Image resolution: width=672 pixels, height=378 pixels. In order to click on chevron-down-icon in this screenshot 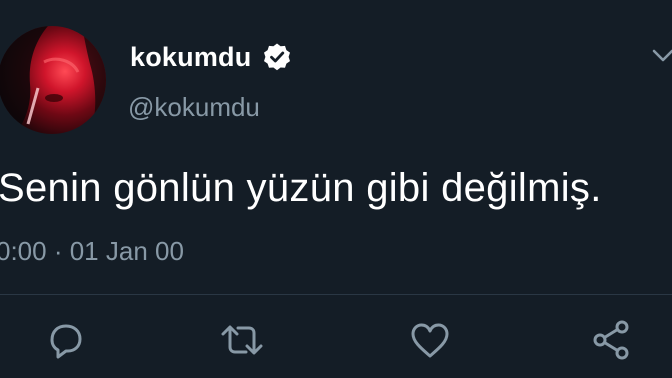, I will do `click(661, 56)`.